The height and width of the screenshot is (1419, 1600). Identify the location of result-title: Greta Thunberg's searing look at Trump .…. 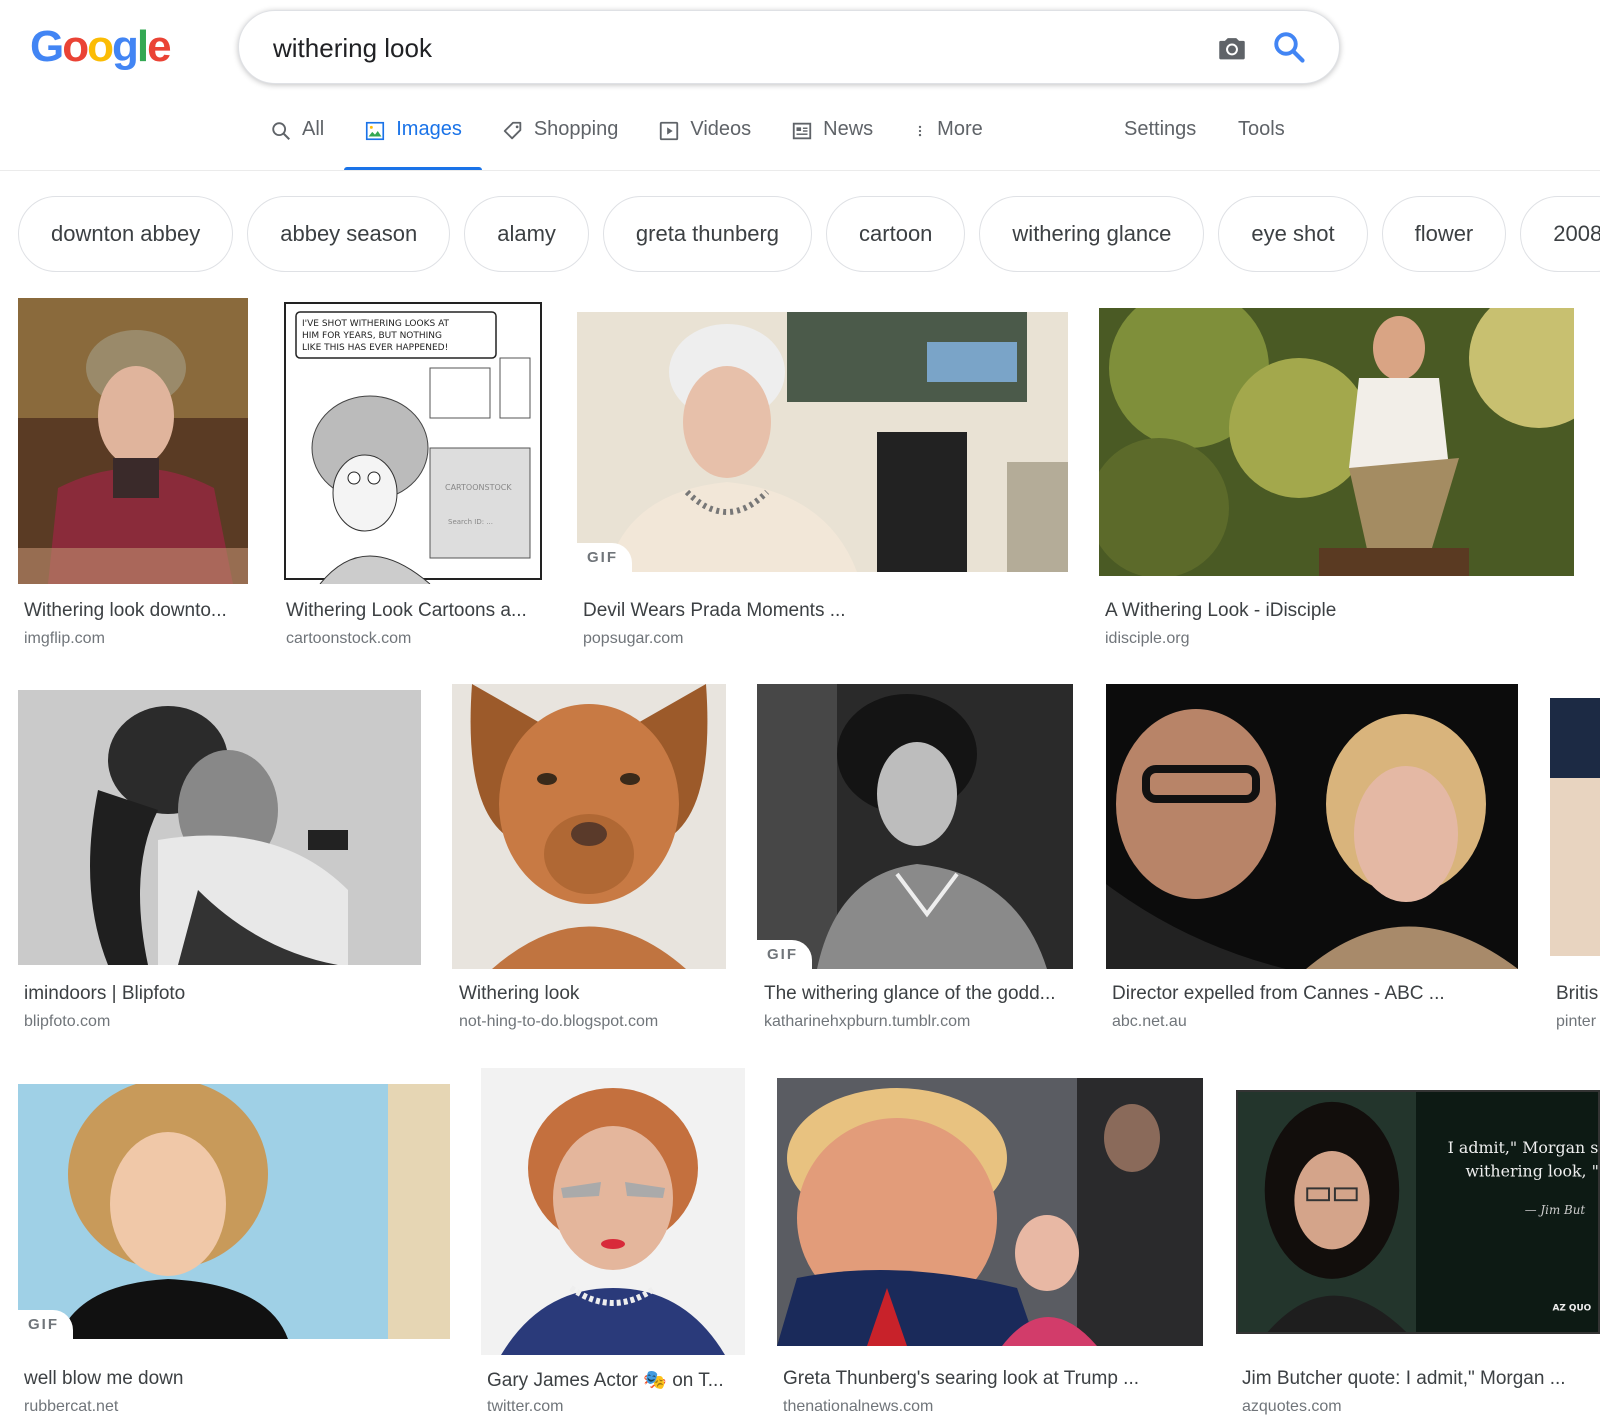
(993, 1379).